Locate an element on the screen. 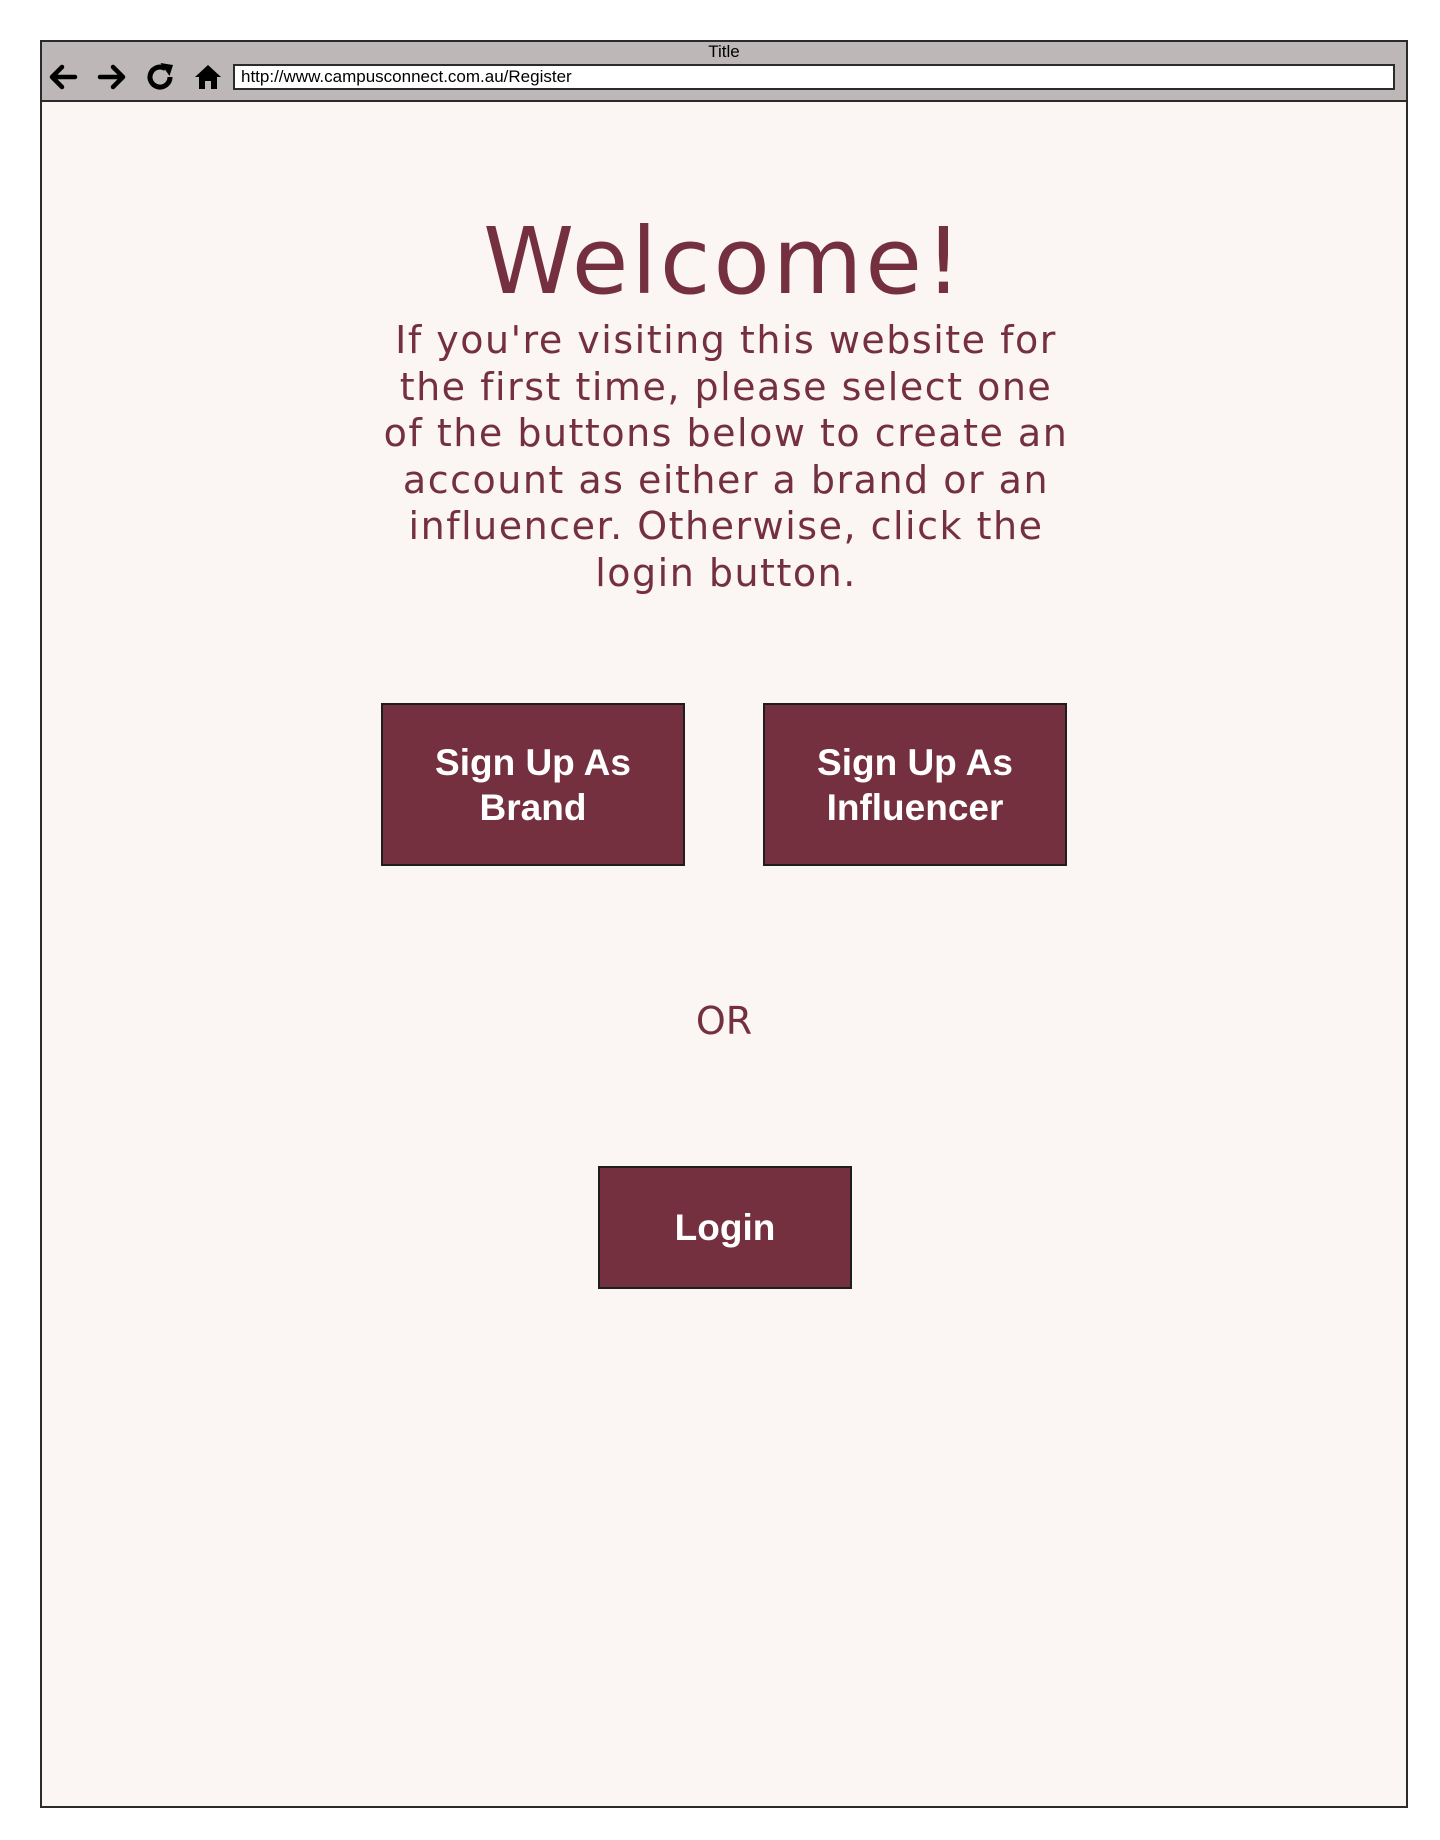 The image size is (1440, 1840). home-icon is located at coordinates (208, 77).